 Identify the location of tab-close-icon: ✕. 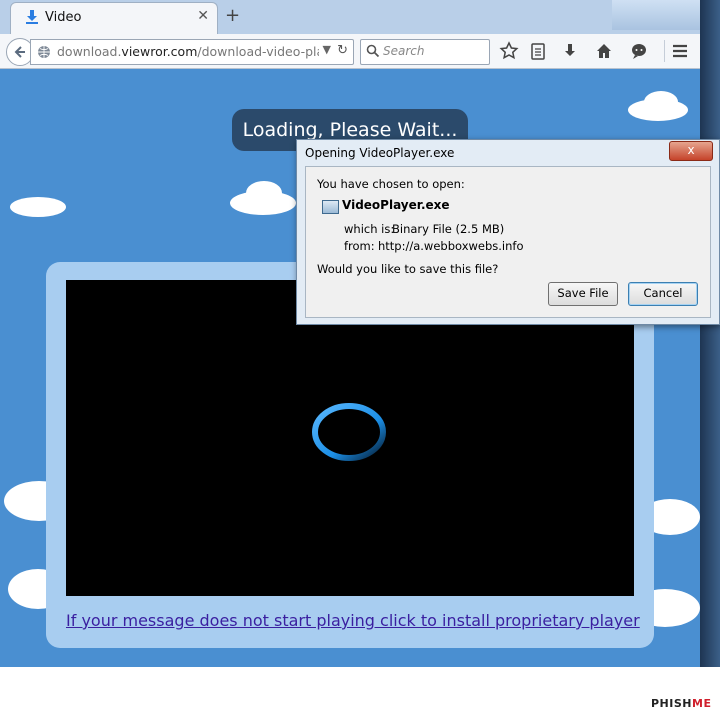
(203, 16).